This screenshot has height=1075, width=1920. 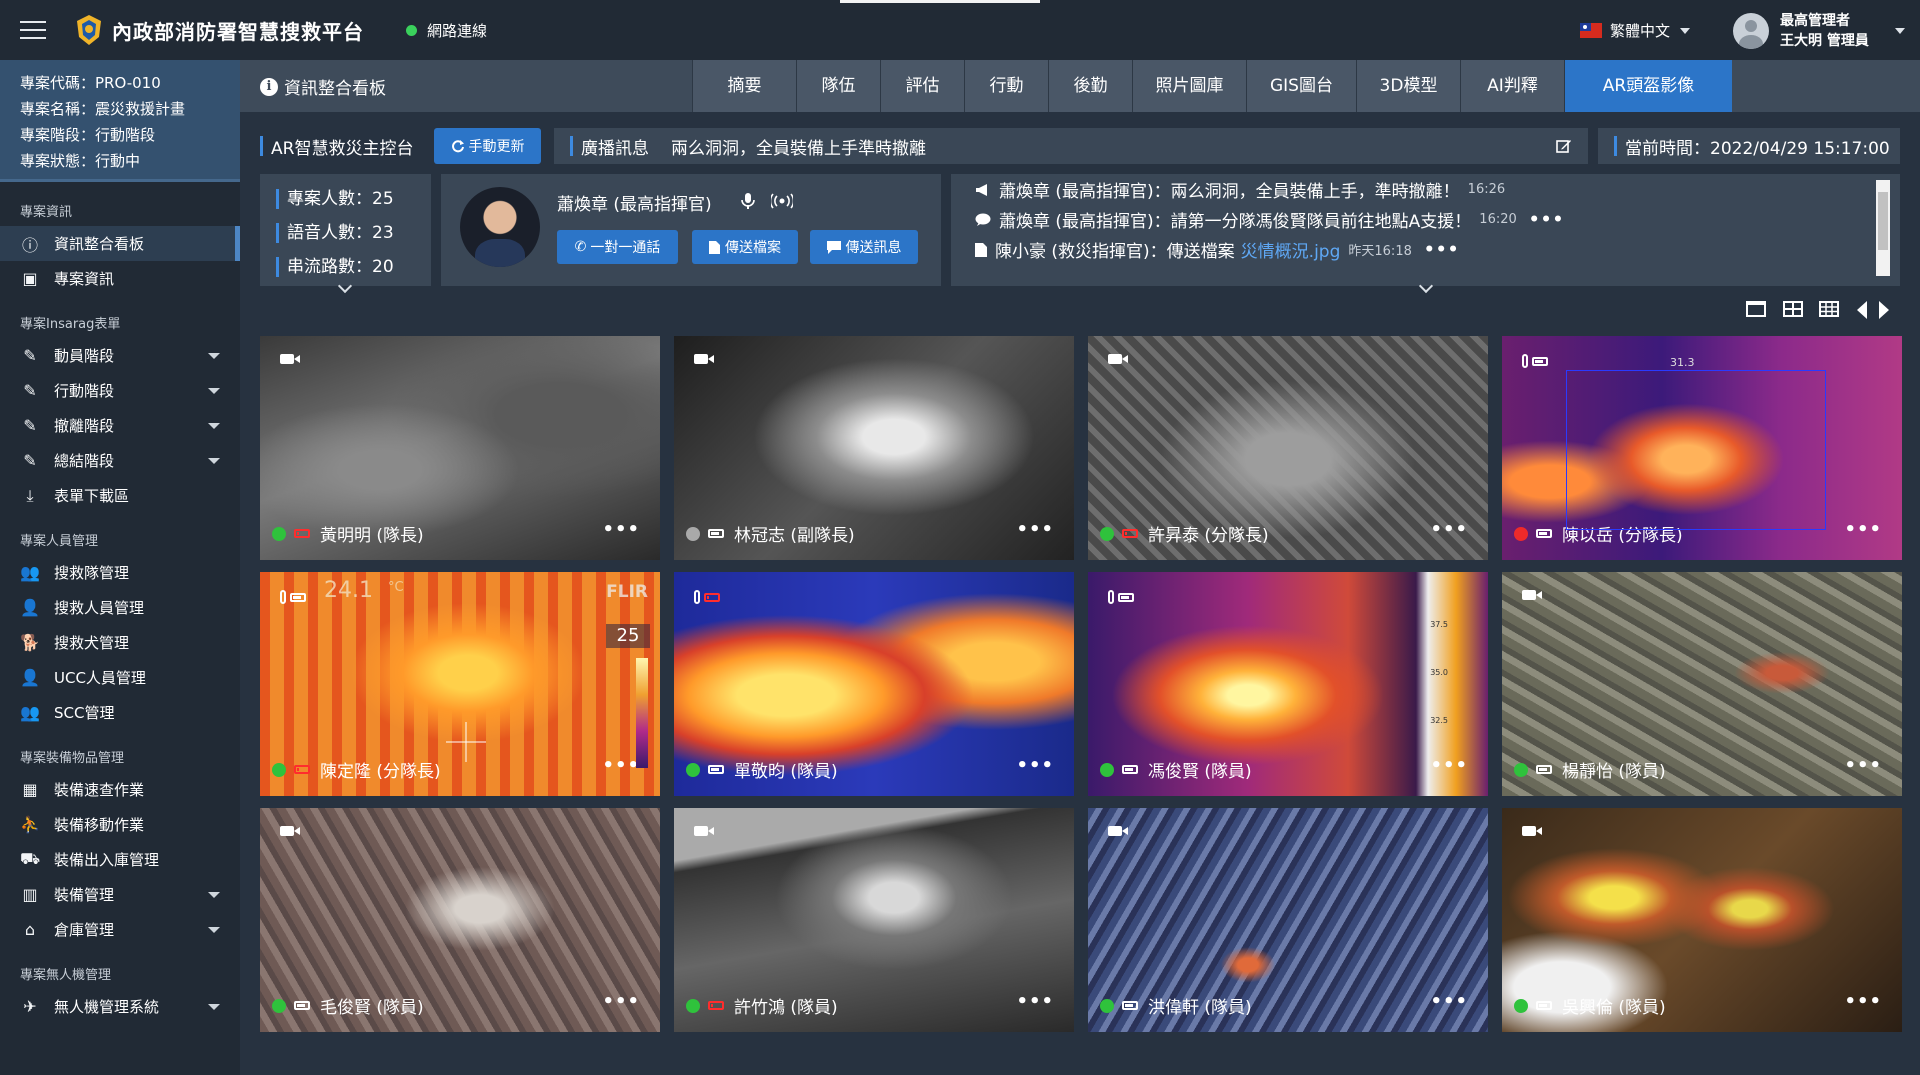 What do you see at coordinates (1702, 448) in the screenshot?
I see `video-tile: 陳以岳 (分隊長) ••• 31.3` at bounding box center [1702, 448].